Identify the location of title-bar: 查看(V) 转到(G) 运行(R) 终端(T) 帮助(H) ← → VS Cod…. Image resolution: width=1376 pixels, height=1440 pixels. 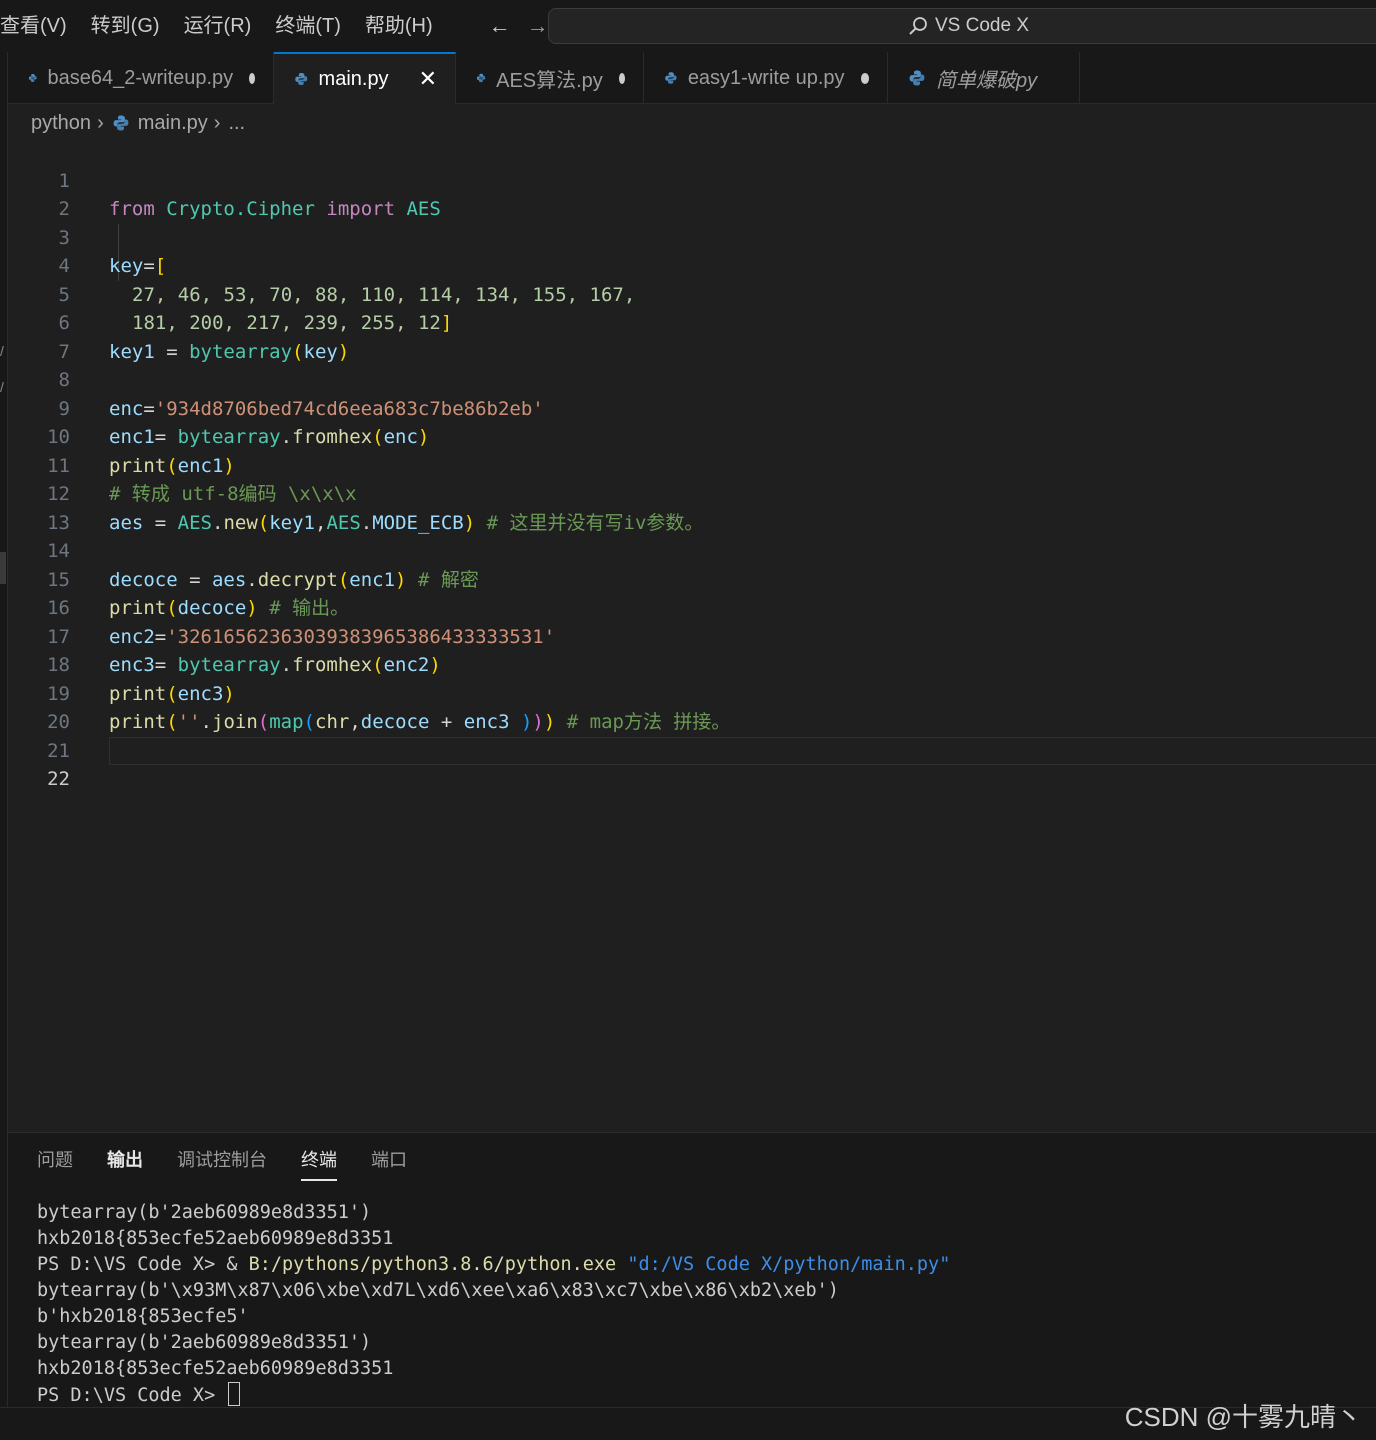
(688, 26).